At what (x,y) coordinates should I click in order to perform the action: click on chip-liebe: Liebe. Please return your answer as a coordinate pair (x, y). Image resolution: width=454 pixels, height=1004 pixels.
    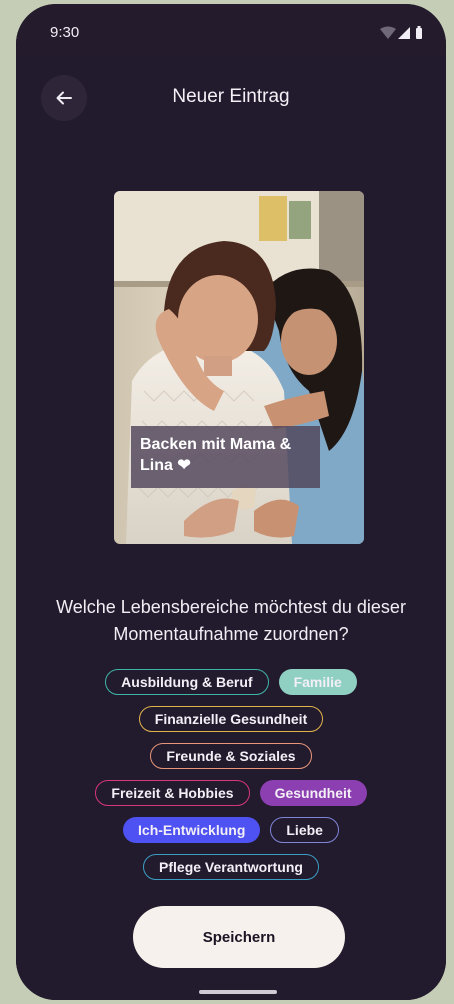
    Looking at the image, I should click on (304, 830).